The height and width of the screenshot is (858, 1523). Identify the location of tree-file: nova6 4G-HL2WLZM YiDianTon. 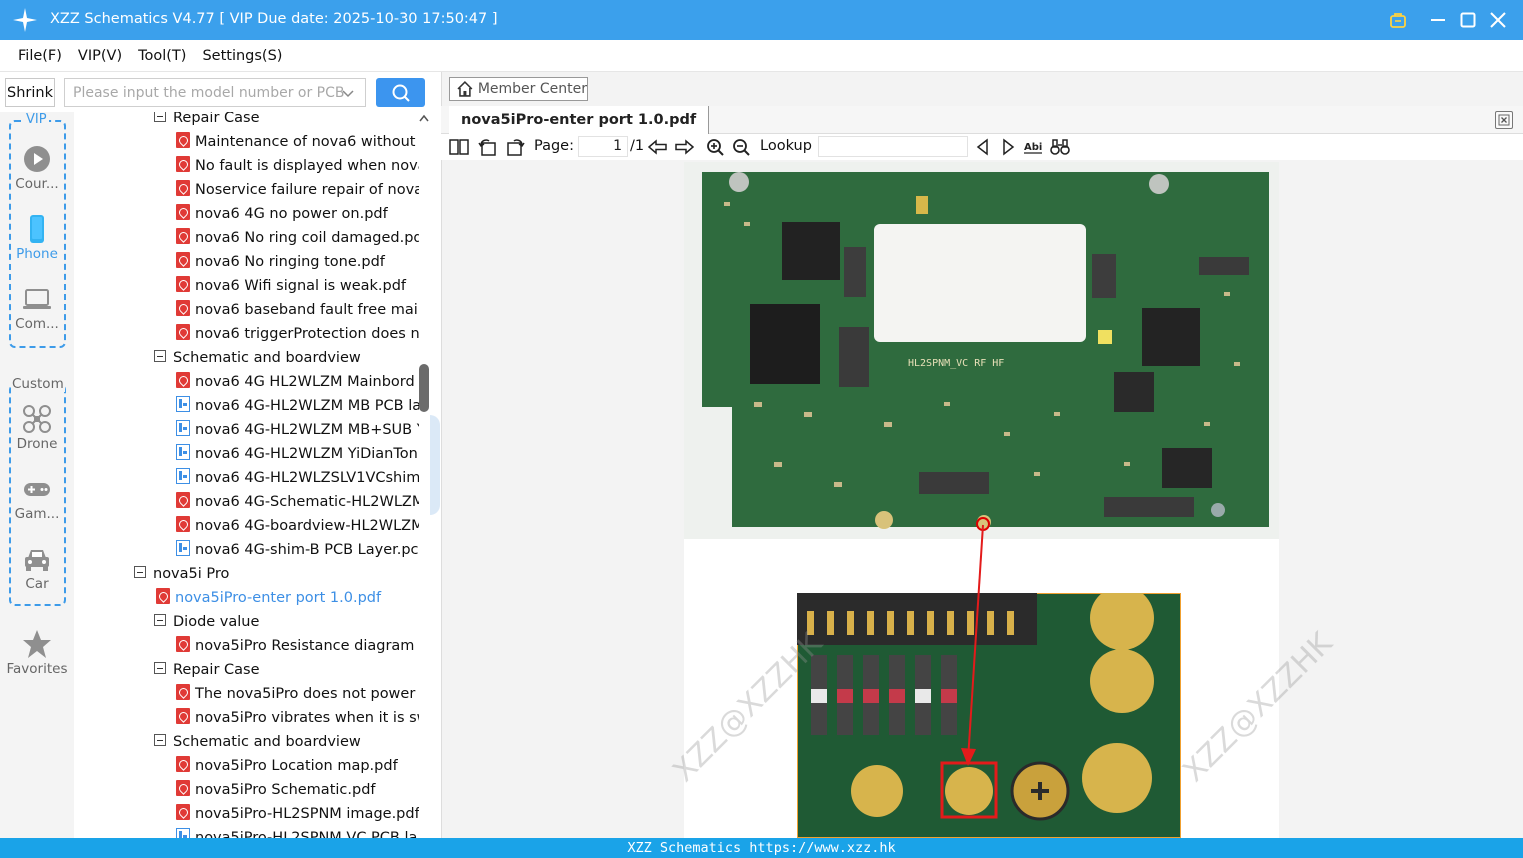
(297, 454).